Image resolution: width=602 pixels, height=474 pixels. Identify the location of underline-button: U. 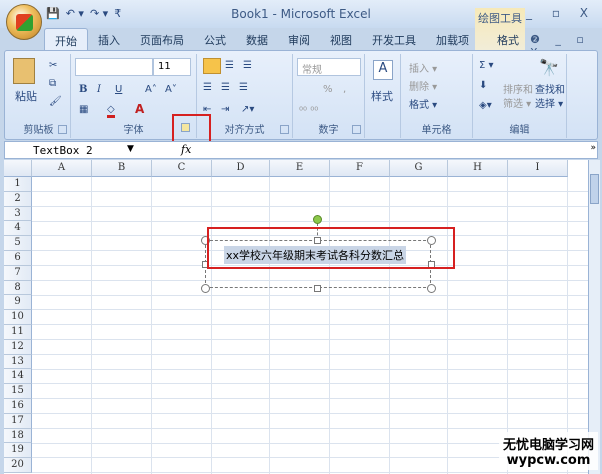
(118, 89).